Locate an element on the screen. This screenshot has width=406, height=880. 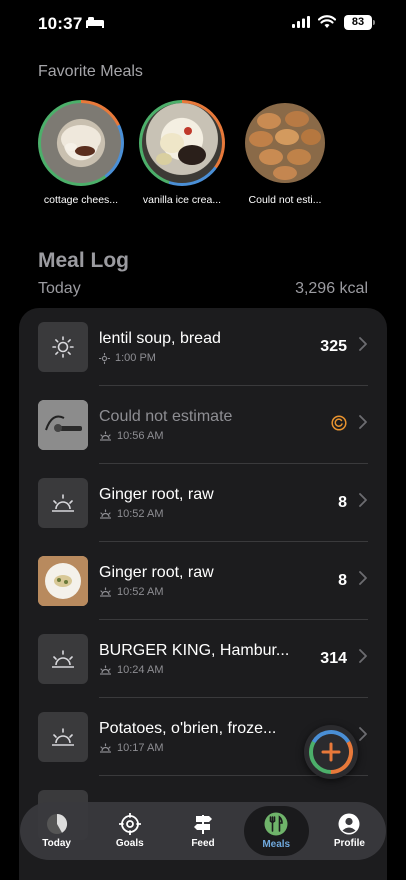
meal-log-row: lentil soup, bread 1:00 PM 325 is located at coordinates (203, 347).